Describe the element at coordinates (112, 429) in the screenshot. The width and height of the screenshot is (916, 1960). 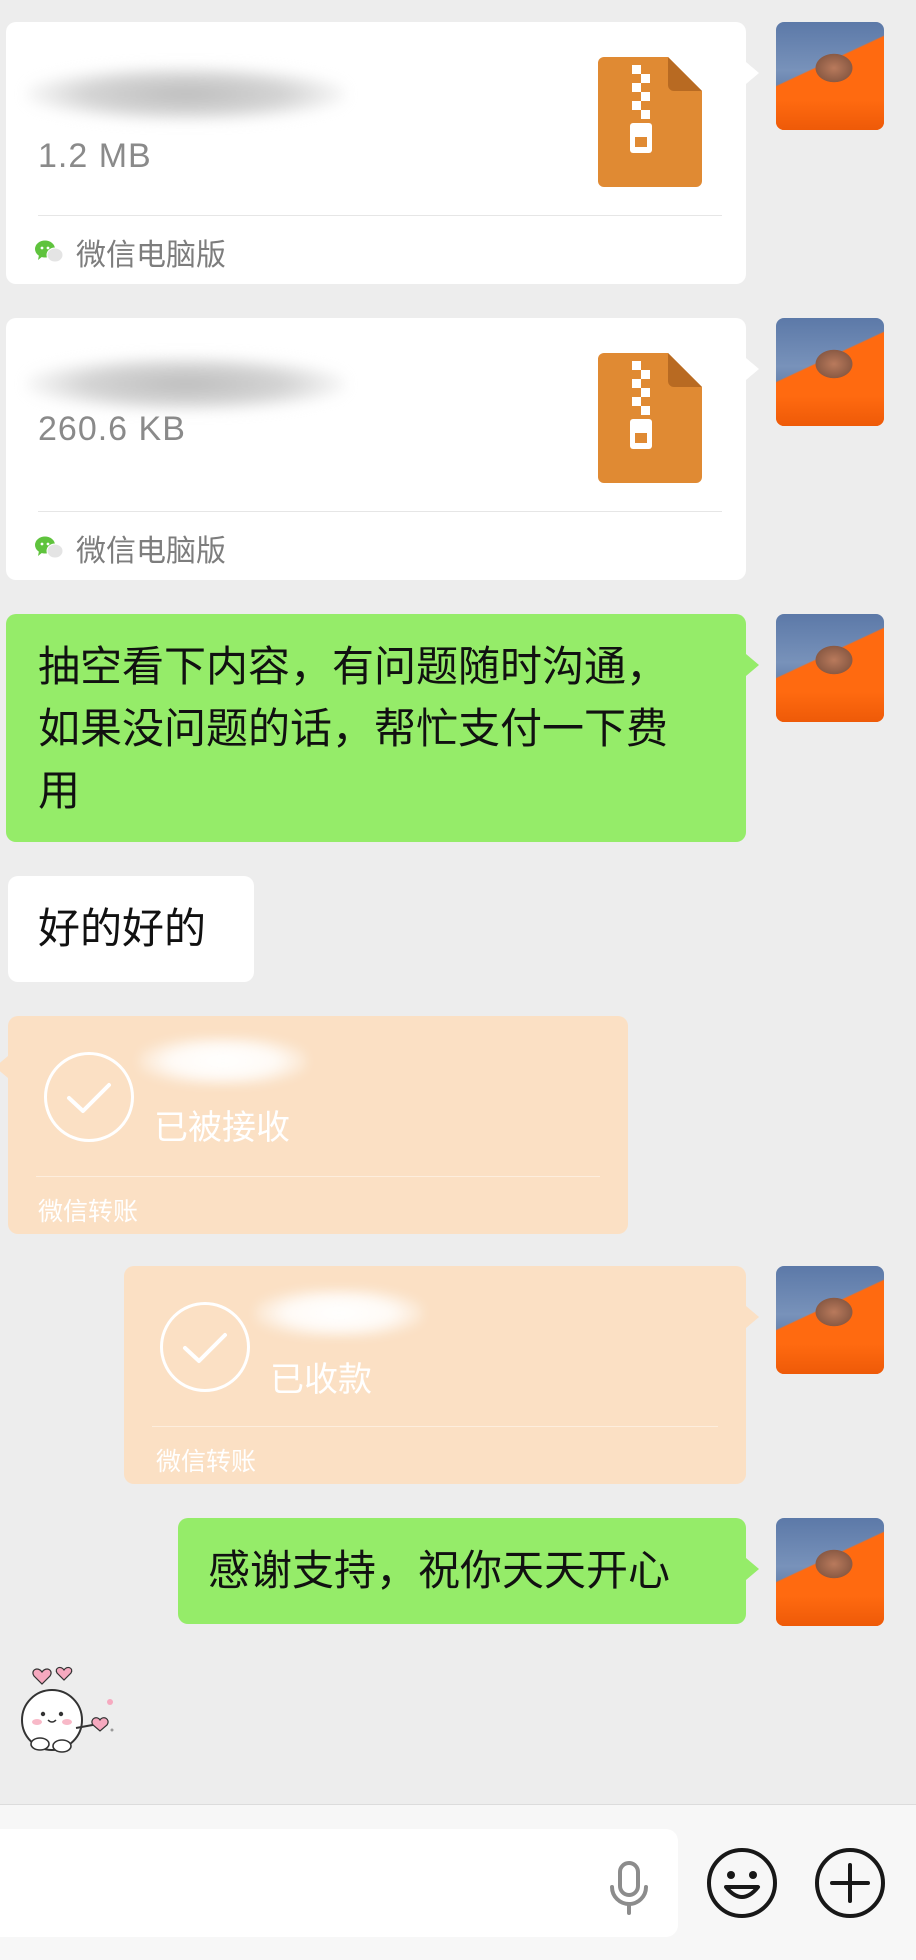
I see `file-size: 260.6 KB` at that location.